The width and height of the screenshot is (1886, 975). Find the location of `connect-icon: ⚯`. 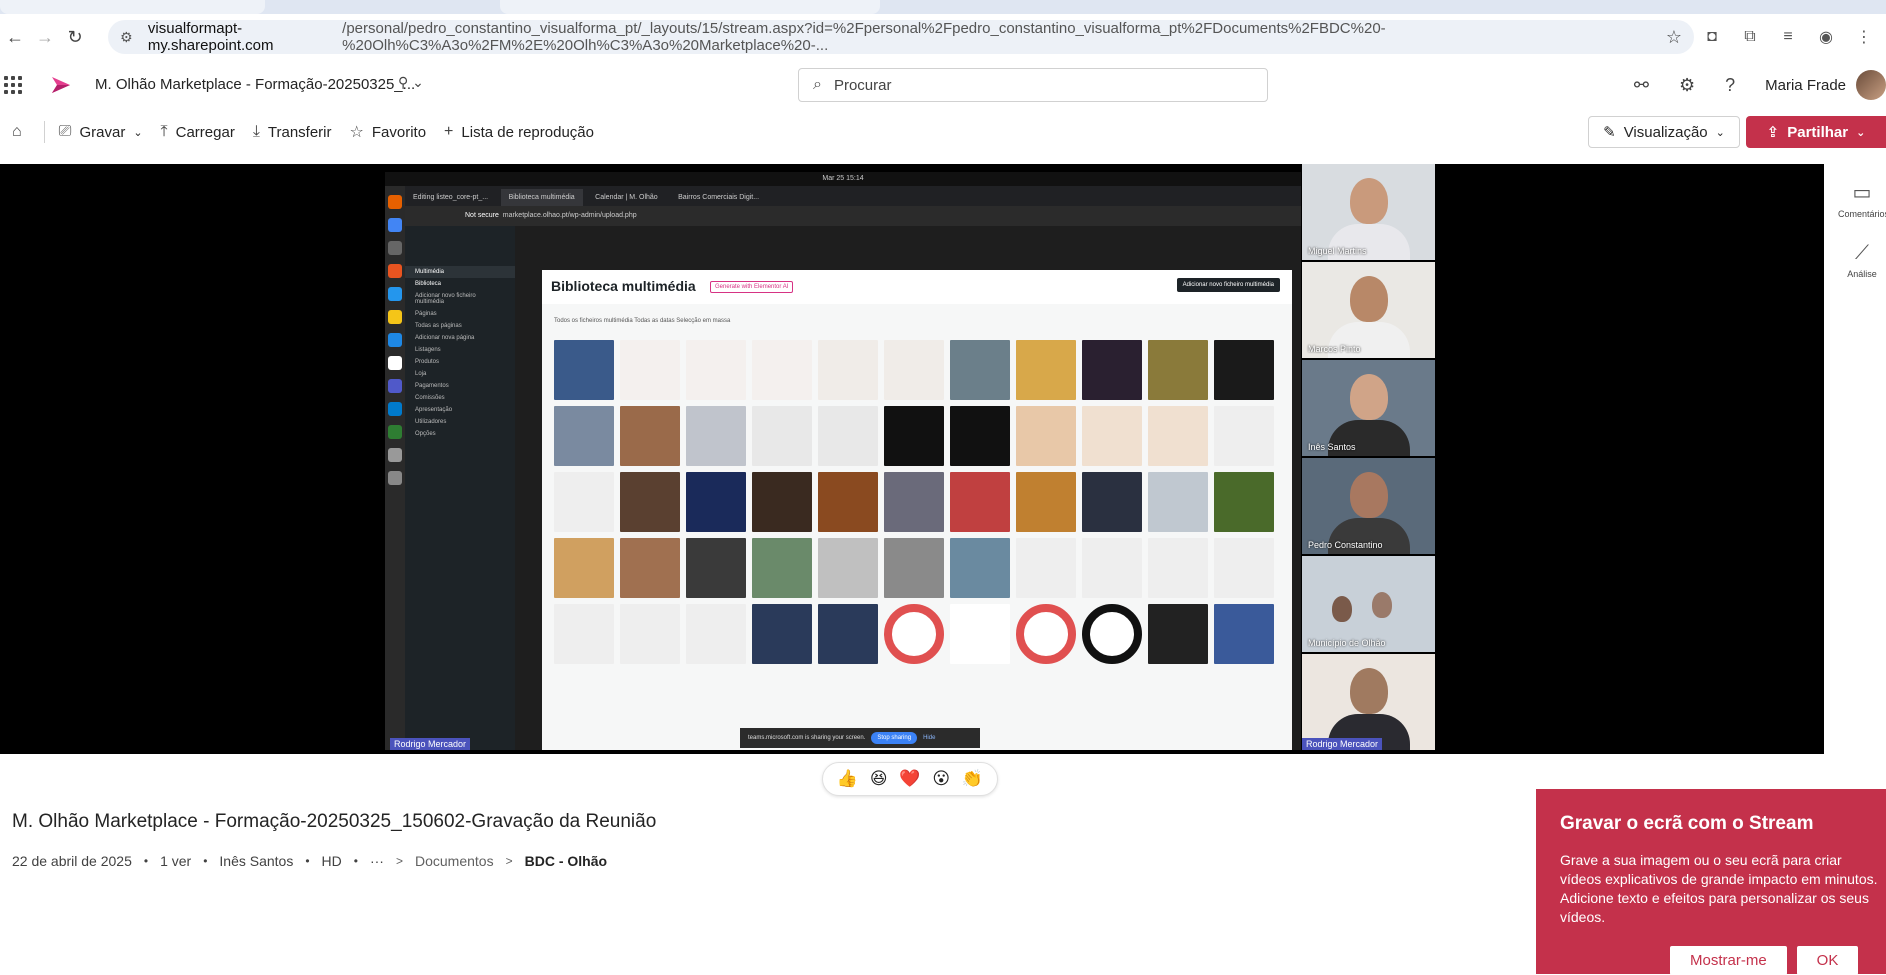

connect-icon: ⚯ is located at coordinates (1641, 85).